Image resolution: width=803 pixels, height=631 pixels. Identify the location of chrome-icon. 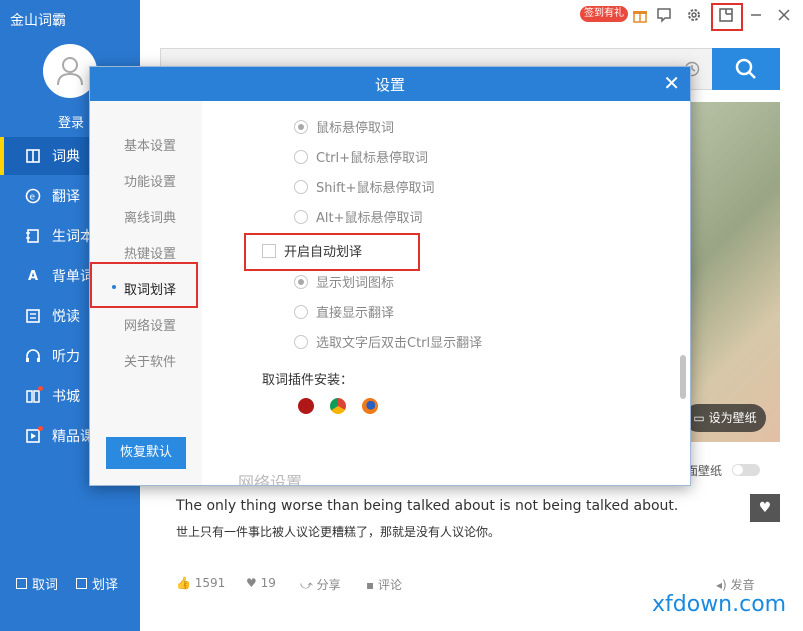
(338, 406).